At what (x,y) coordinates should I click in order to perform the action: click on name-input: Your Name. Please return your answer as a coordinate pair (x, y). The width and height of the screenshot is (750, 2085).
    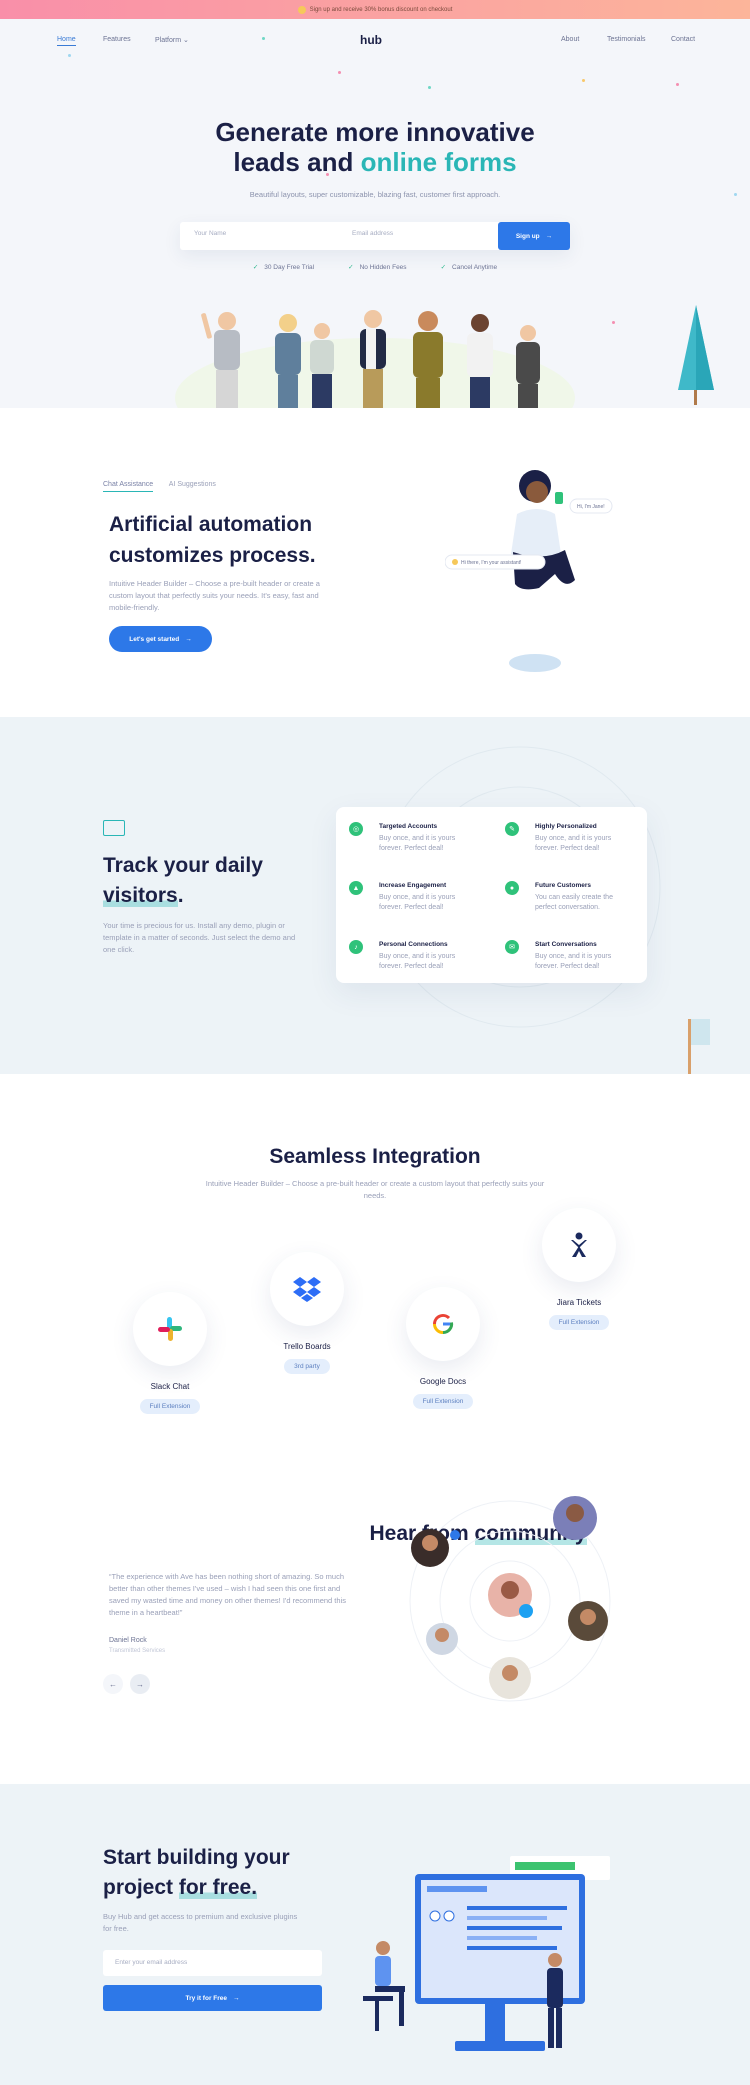
    Looking at the image, I should click on (210, 233).